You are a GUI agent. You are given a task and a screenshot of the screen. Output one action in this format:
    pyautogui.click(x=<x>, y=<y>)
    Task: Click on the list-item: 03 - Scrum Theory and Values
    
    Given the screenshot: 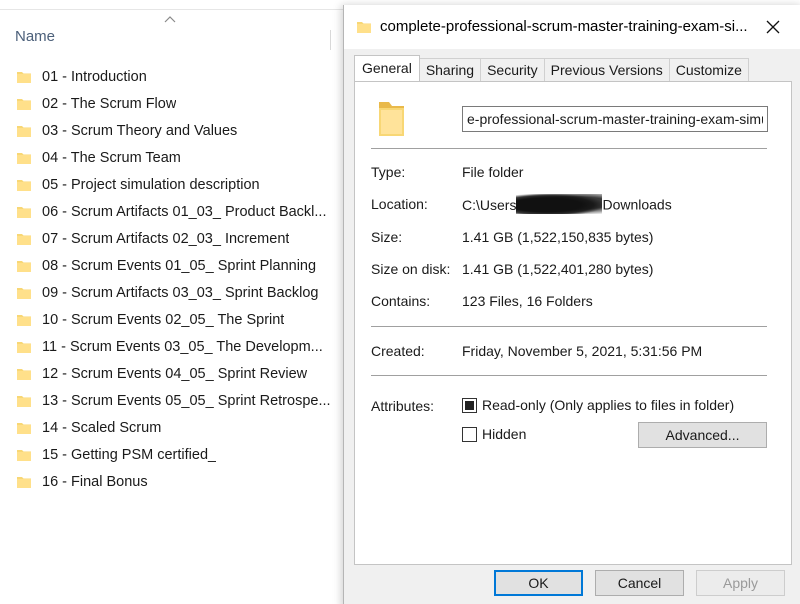 What is the action you would take?
    pyautogui.click(x=176, y=130)
    